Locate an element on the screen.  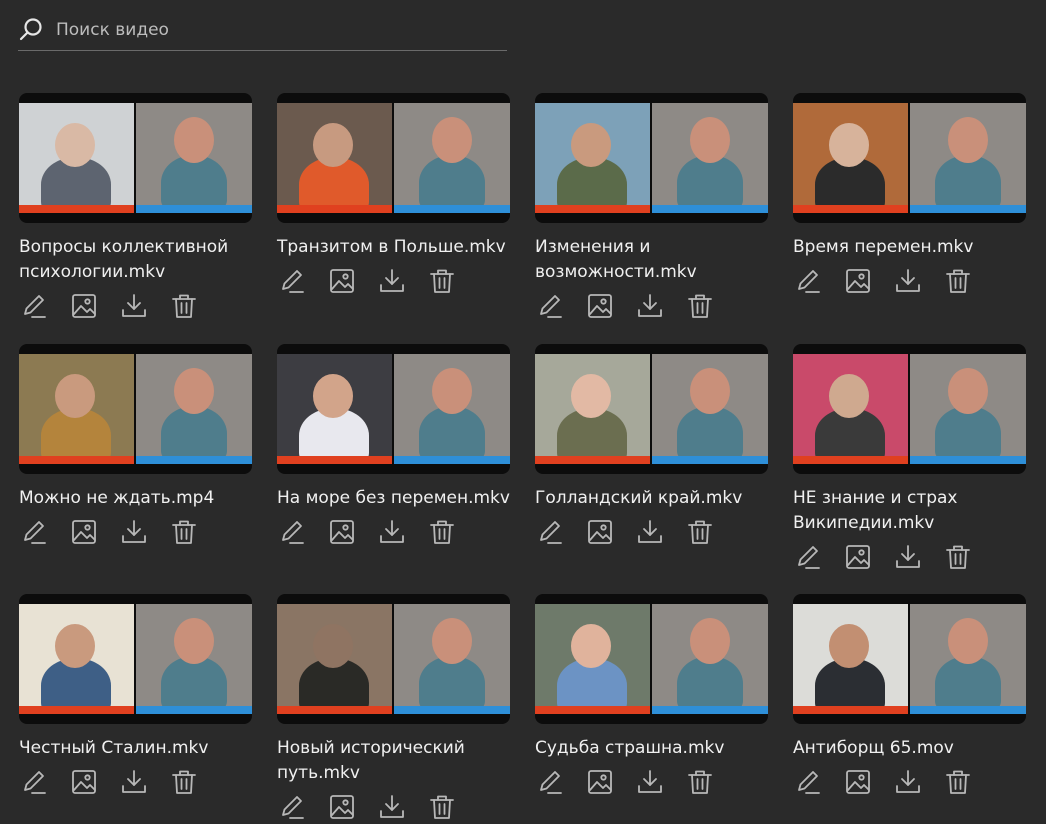
video-card: Изменения и возможности.mkv is located at coordinates (651, 218).